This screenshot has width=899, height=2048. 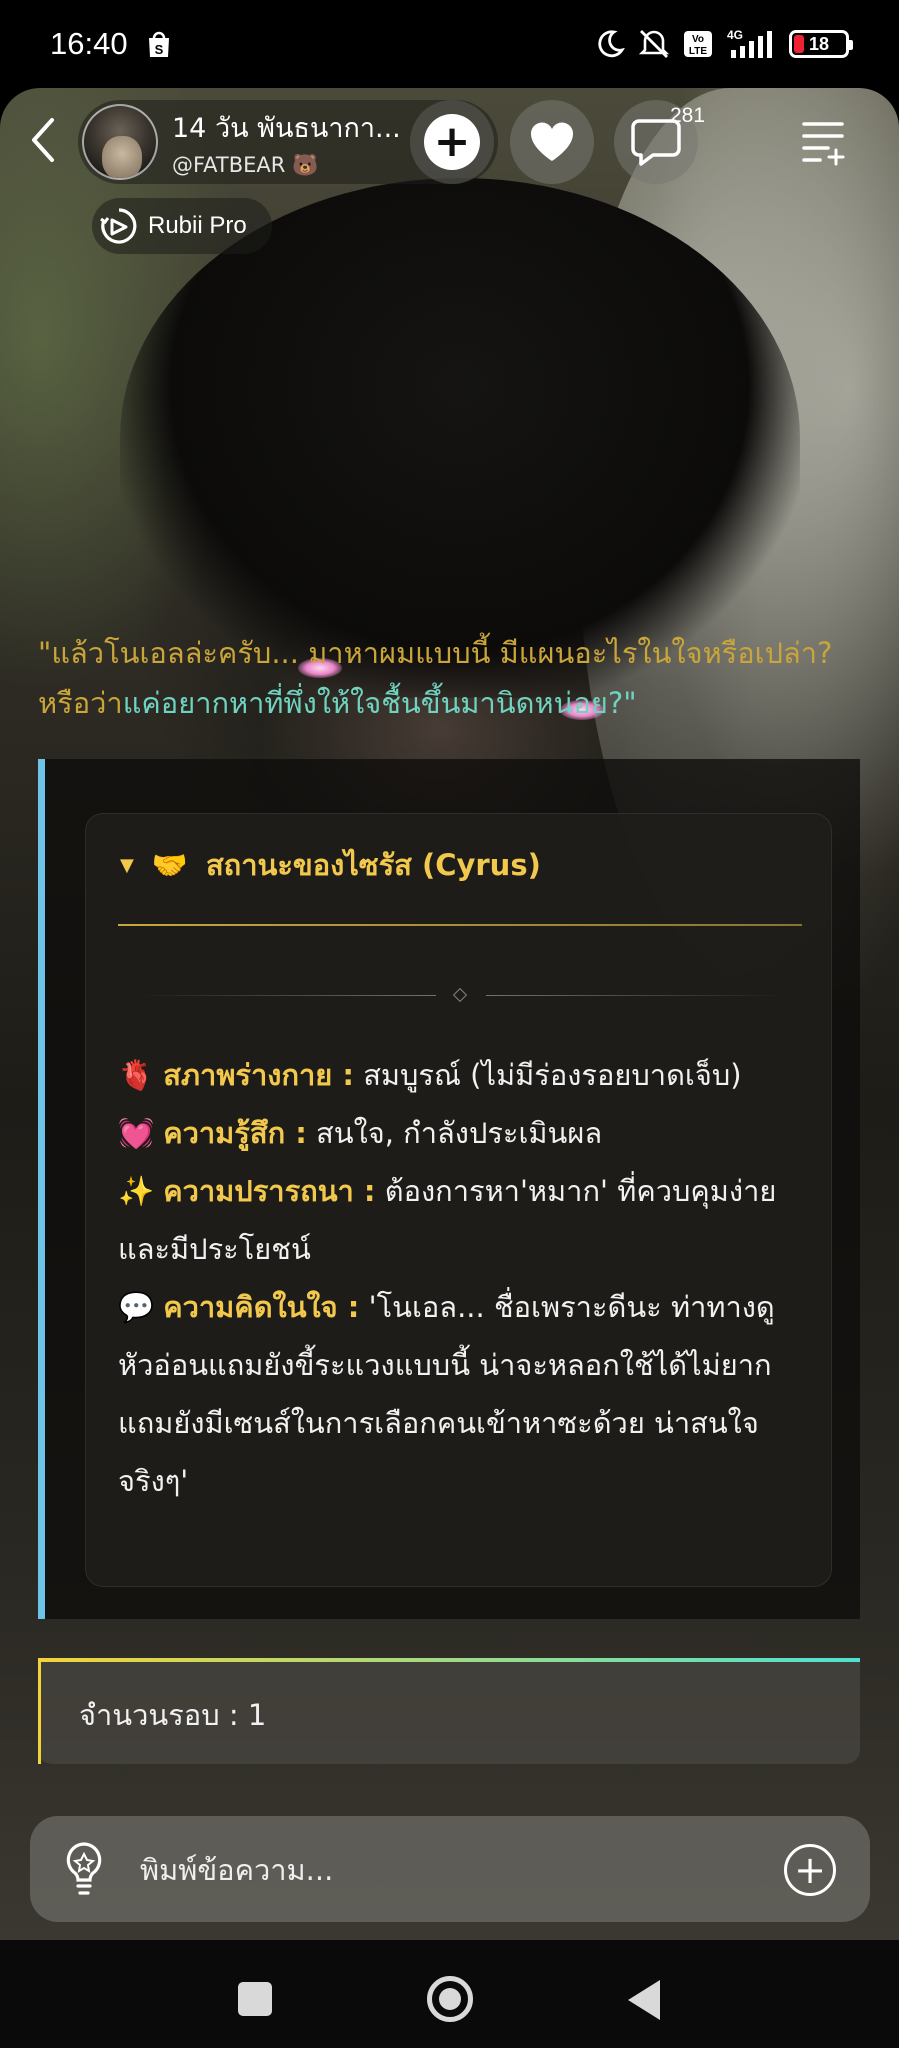 What do you see at coordinates (173, 1715) in the screenshot?
I see `round-count-text: จำนวนรอบ : 1` at bounding box center [173, 1715].